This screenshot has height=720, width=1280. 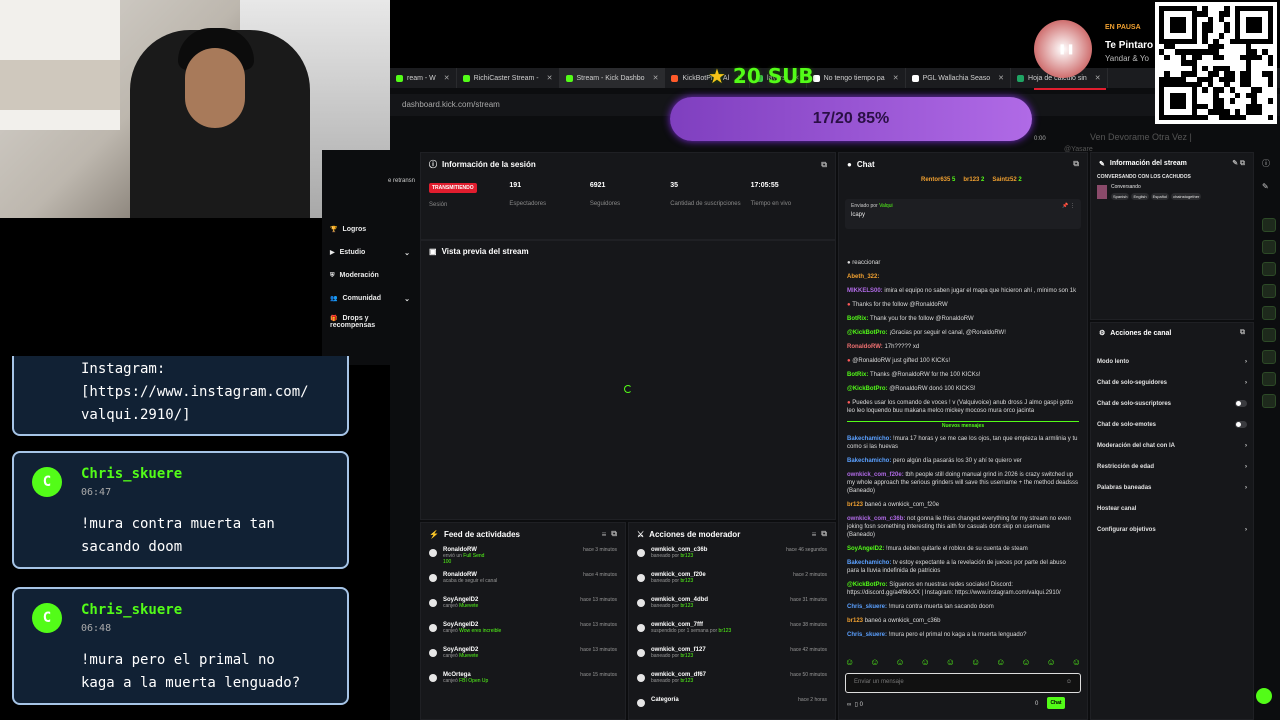 I want to click on pin-icon: 📌 ⋮, so click(x=1068, y=206).